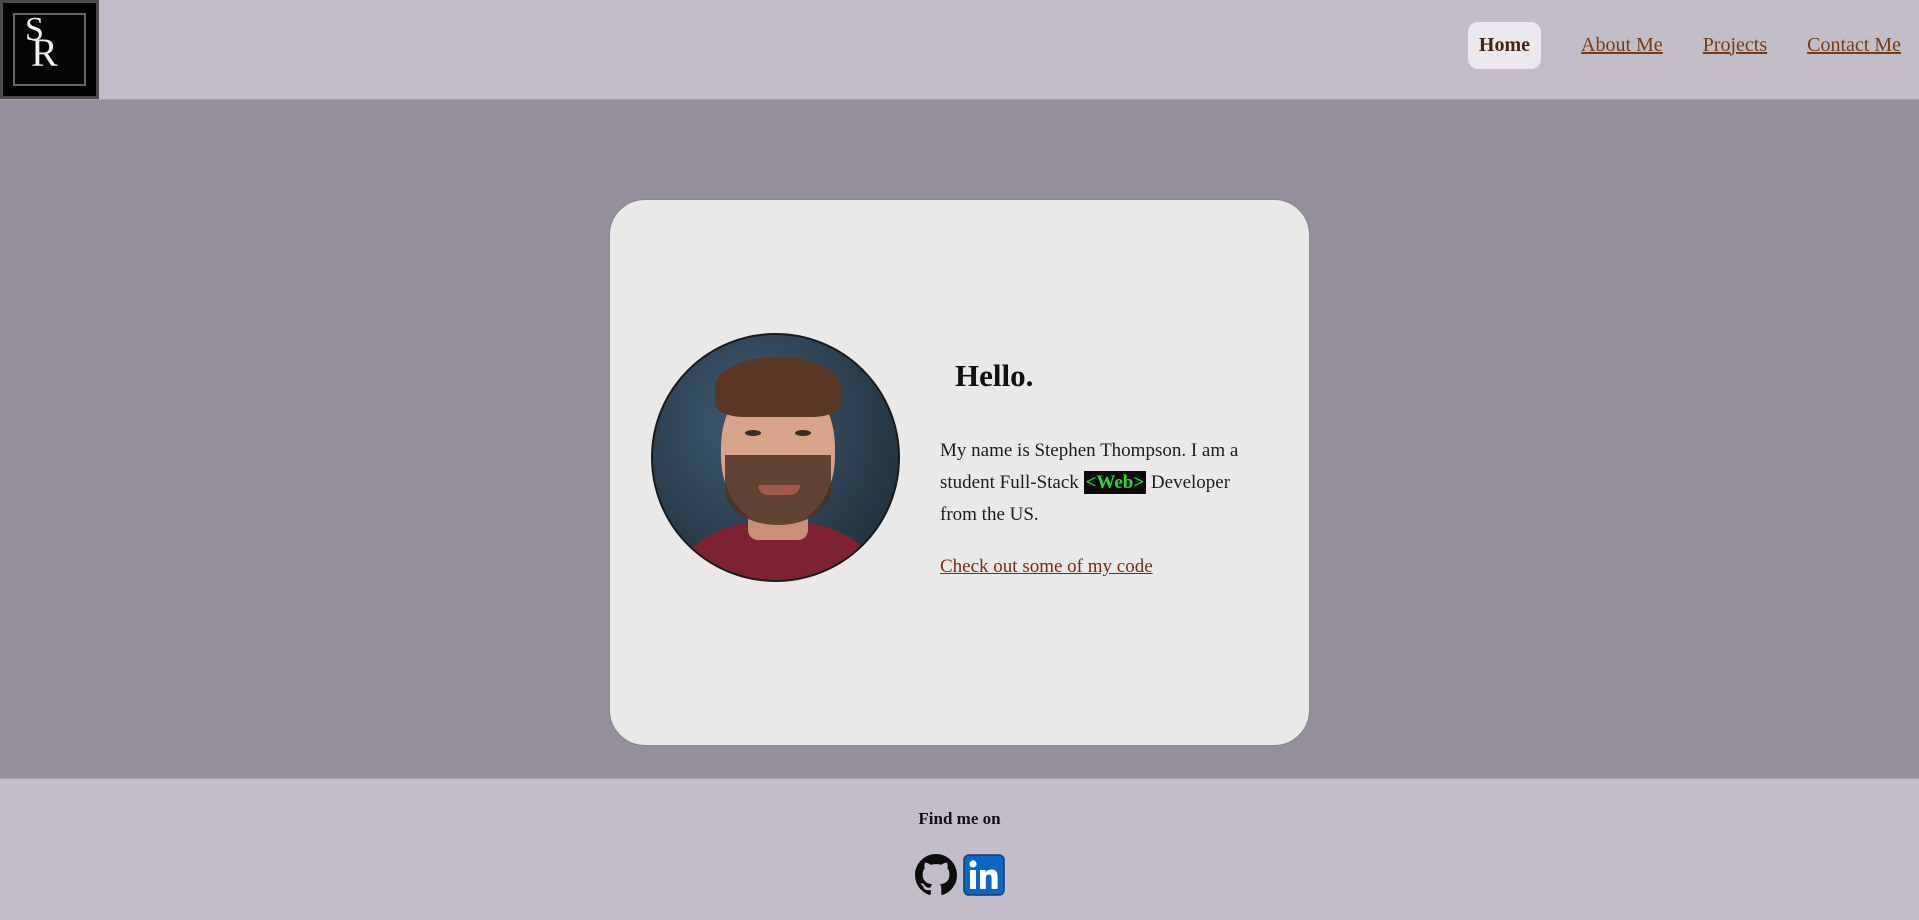  What do you see at coordinates (1735, 45) in the screenshot?
I see `nav-projects: Projects` at bounding box center [1735, 45].